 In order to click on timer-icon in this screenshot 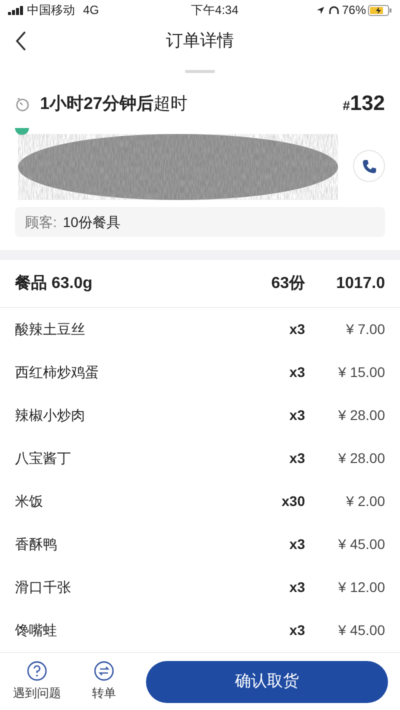, I will do `click(22, 104)`.